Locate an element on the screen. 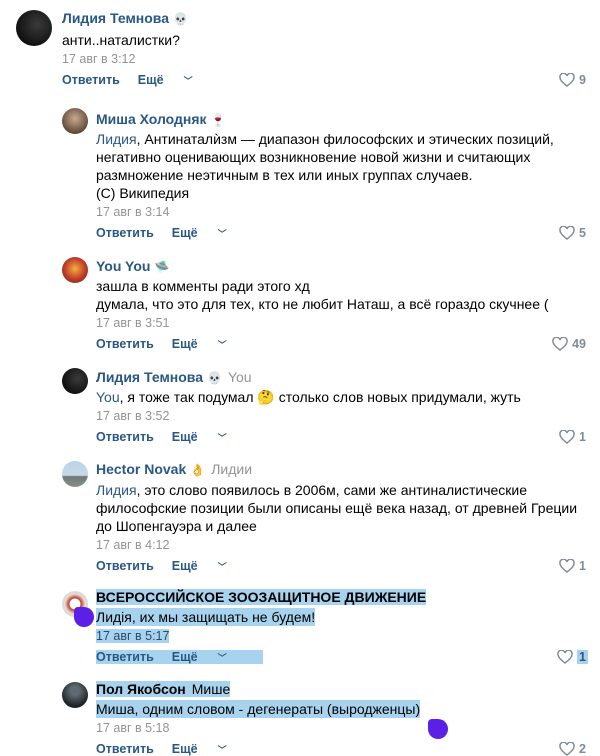 The height and width of the screenshot is (756, 600). comment-date: 17 авг в 3:14 is located at coordinates (132, 212).